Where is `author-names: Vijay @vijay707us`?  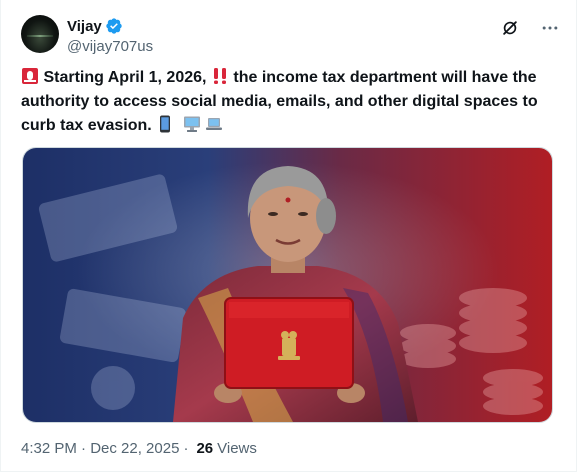
author-names: Vijay @vijay707us is located at coordinates (110, 37).